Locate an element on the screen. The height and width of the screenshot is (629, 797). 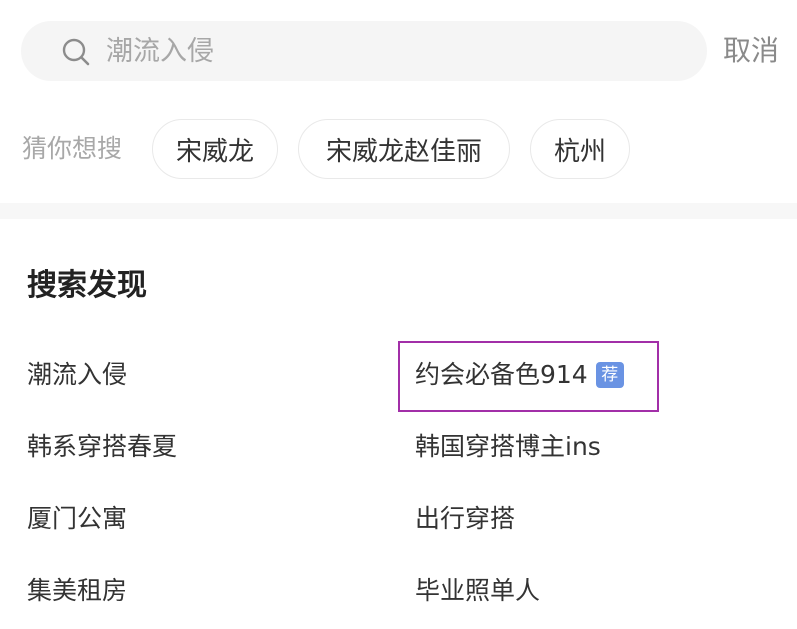
suggestion-chip: 宋威龙赵佳丽 is located at coordinates (404, 149).